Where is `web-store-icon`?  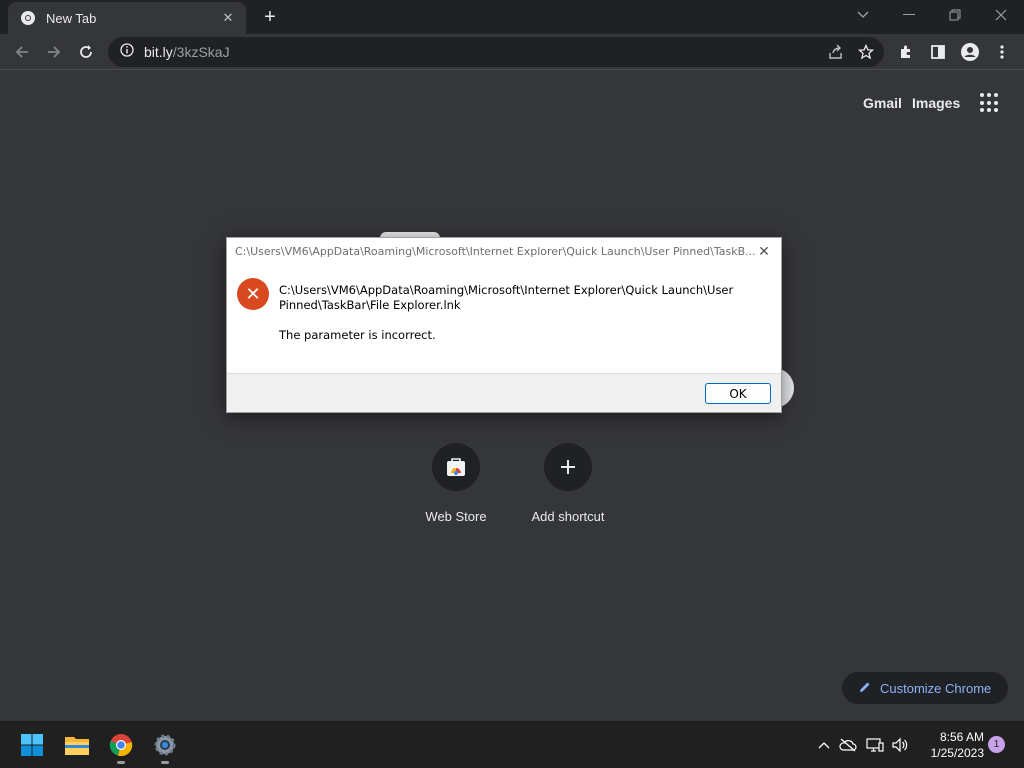 web-store-icon is located at coordinates (456, 467).